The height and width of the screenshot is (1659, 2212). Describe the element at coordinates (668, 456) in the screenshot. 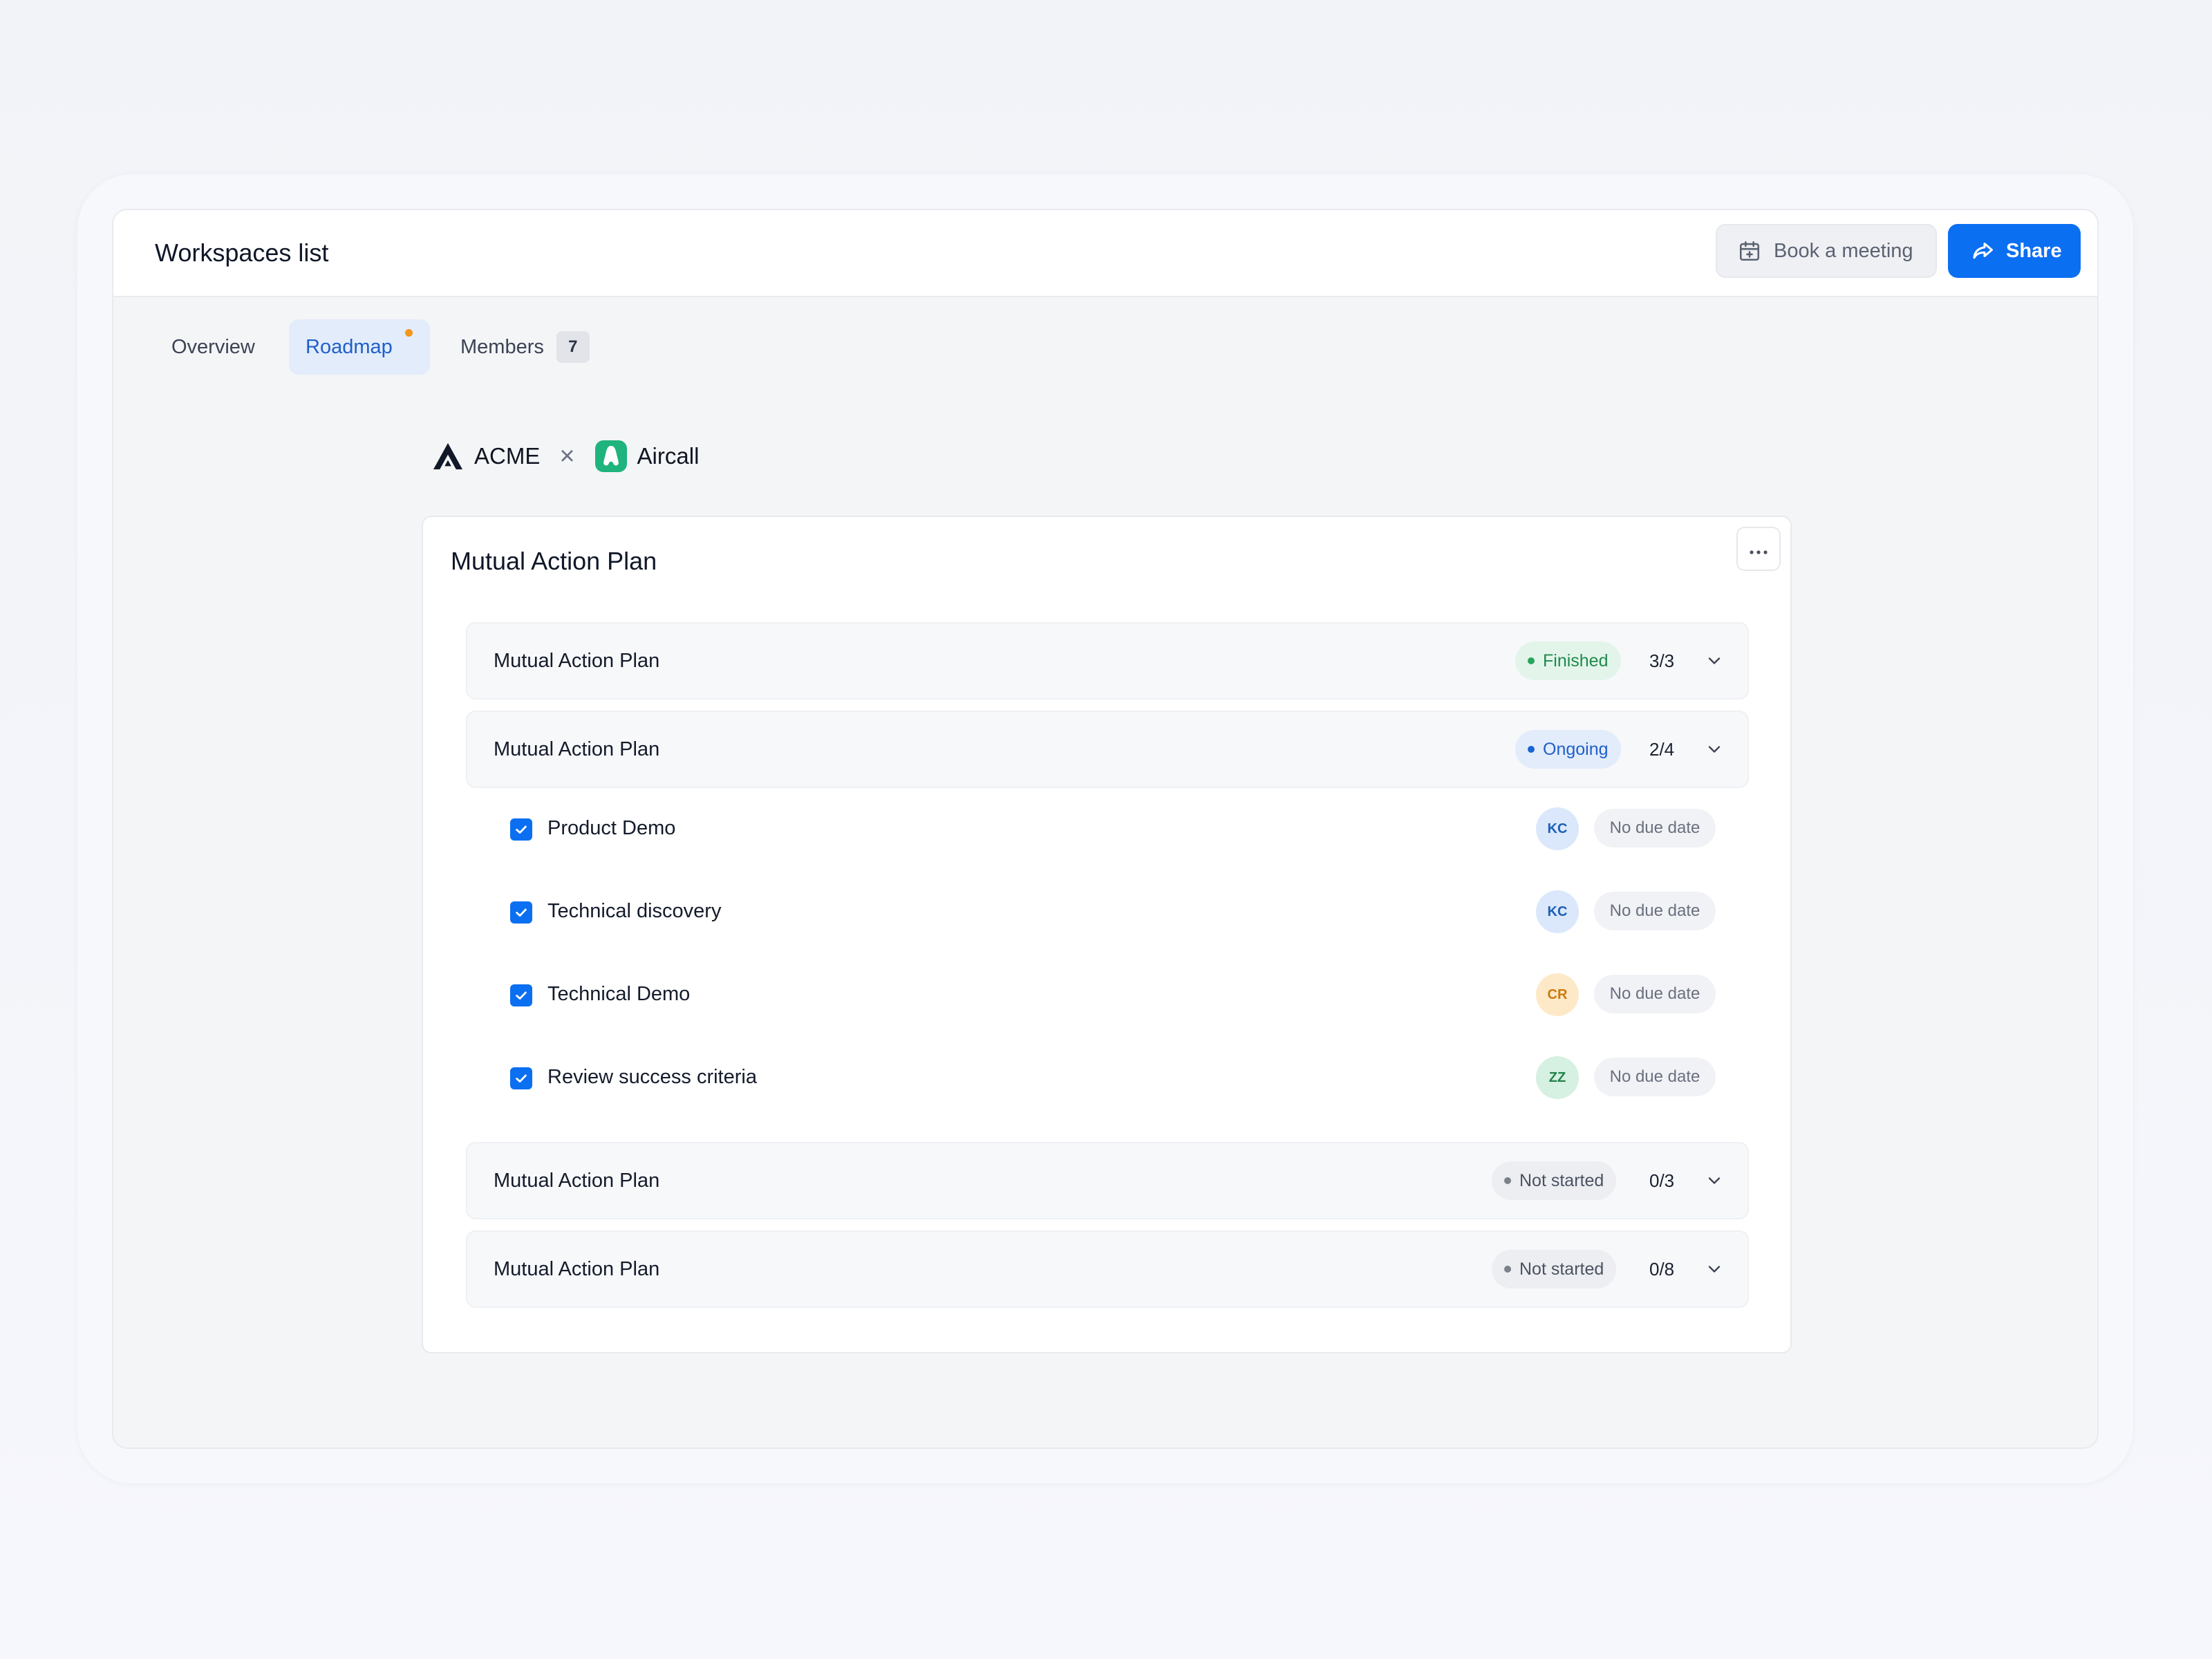

I see `aircall-brand-name: Aircall` at that location.